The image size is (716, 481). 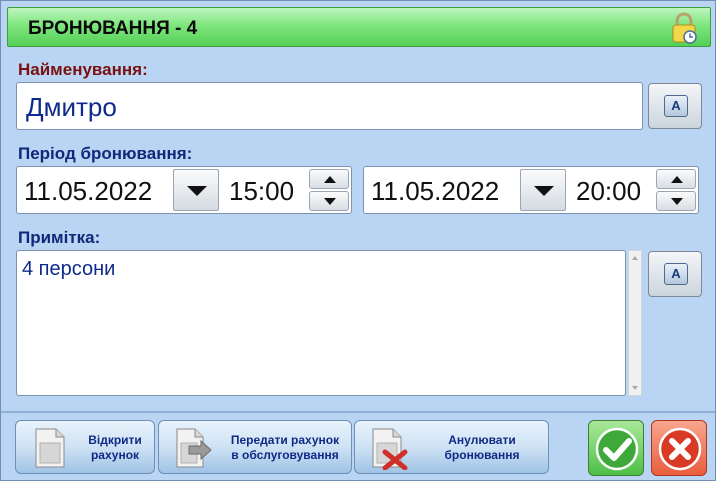 I want to click on start-time-down-button, so click(x=329, y=201).